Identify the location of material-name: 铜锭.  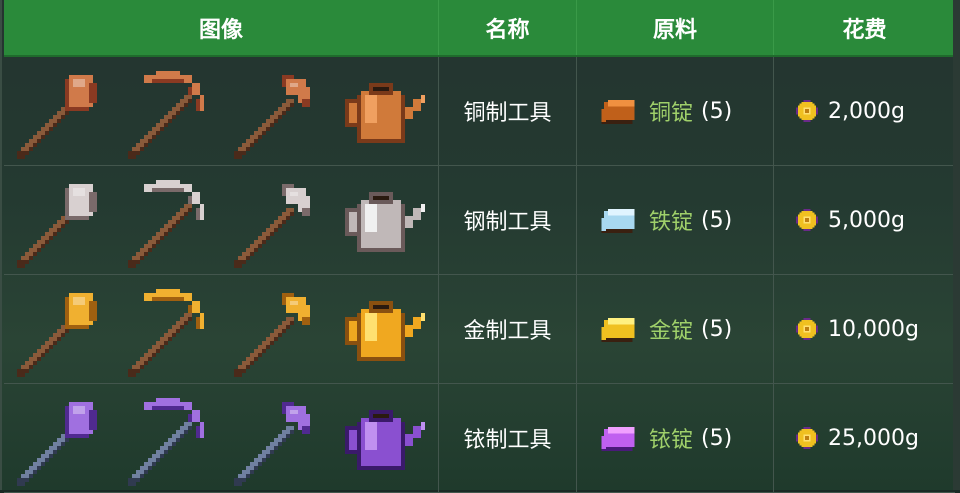
(671, 113).